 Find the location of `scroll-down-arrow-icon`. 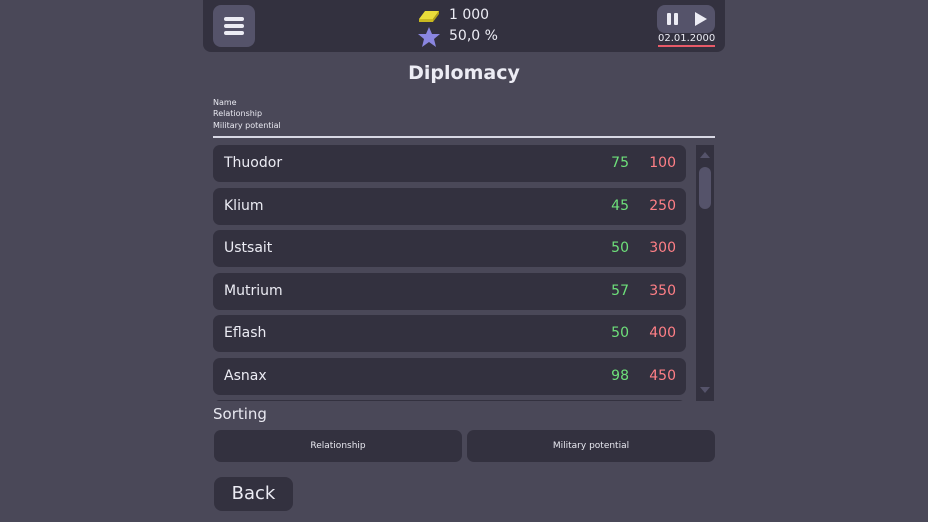

scroll-down-arrow-icon is located at coordinates (705, 390).